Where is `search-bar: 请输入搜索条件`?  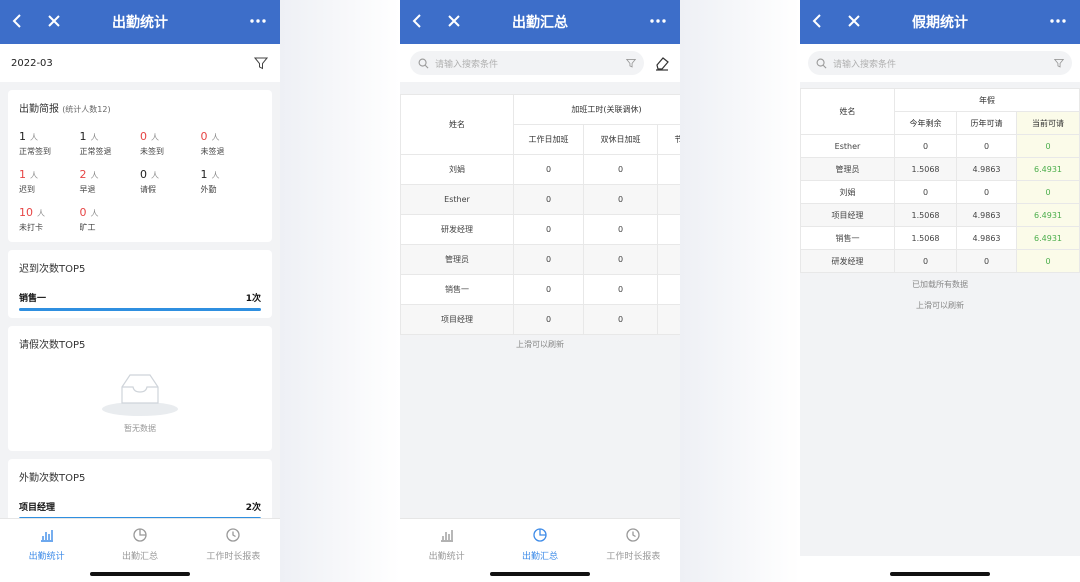
search-bar: 请输入搜索条件 is located at coordinates (940, 63).